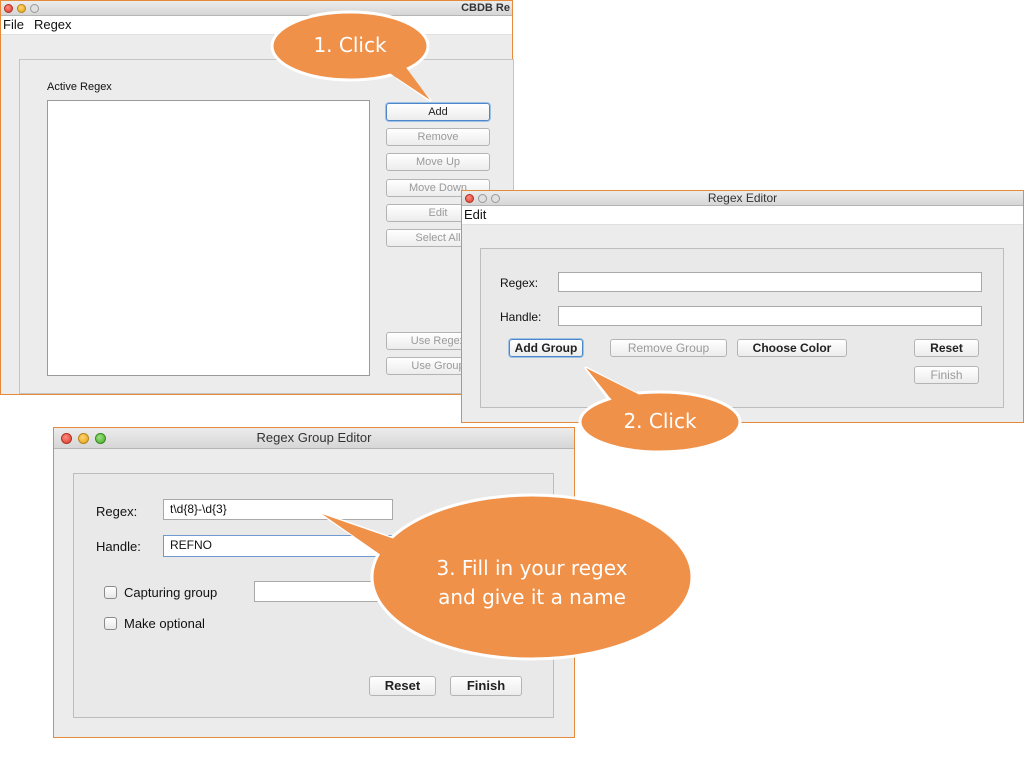 The height and width of the screenshot is (768, 1024). I want to click on minimize-icon, so click(21, 8).